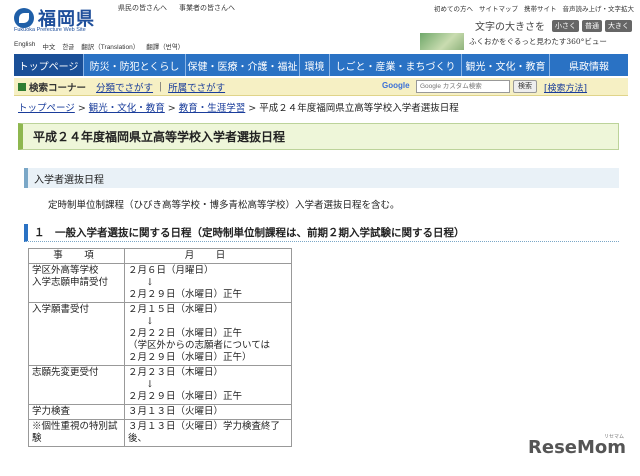 This screenshot has width=640, height=476. Describe the element at coordinates (24, 46) in the screenshot. I see `lang-english: English` at that location.